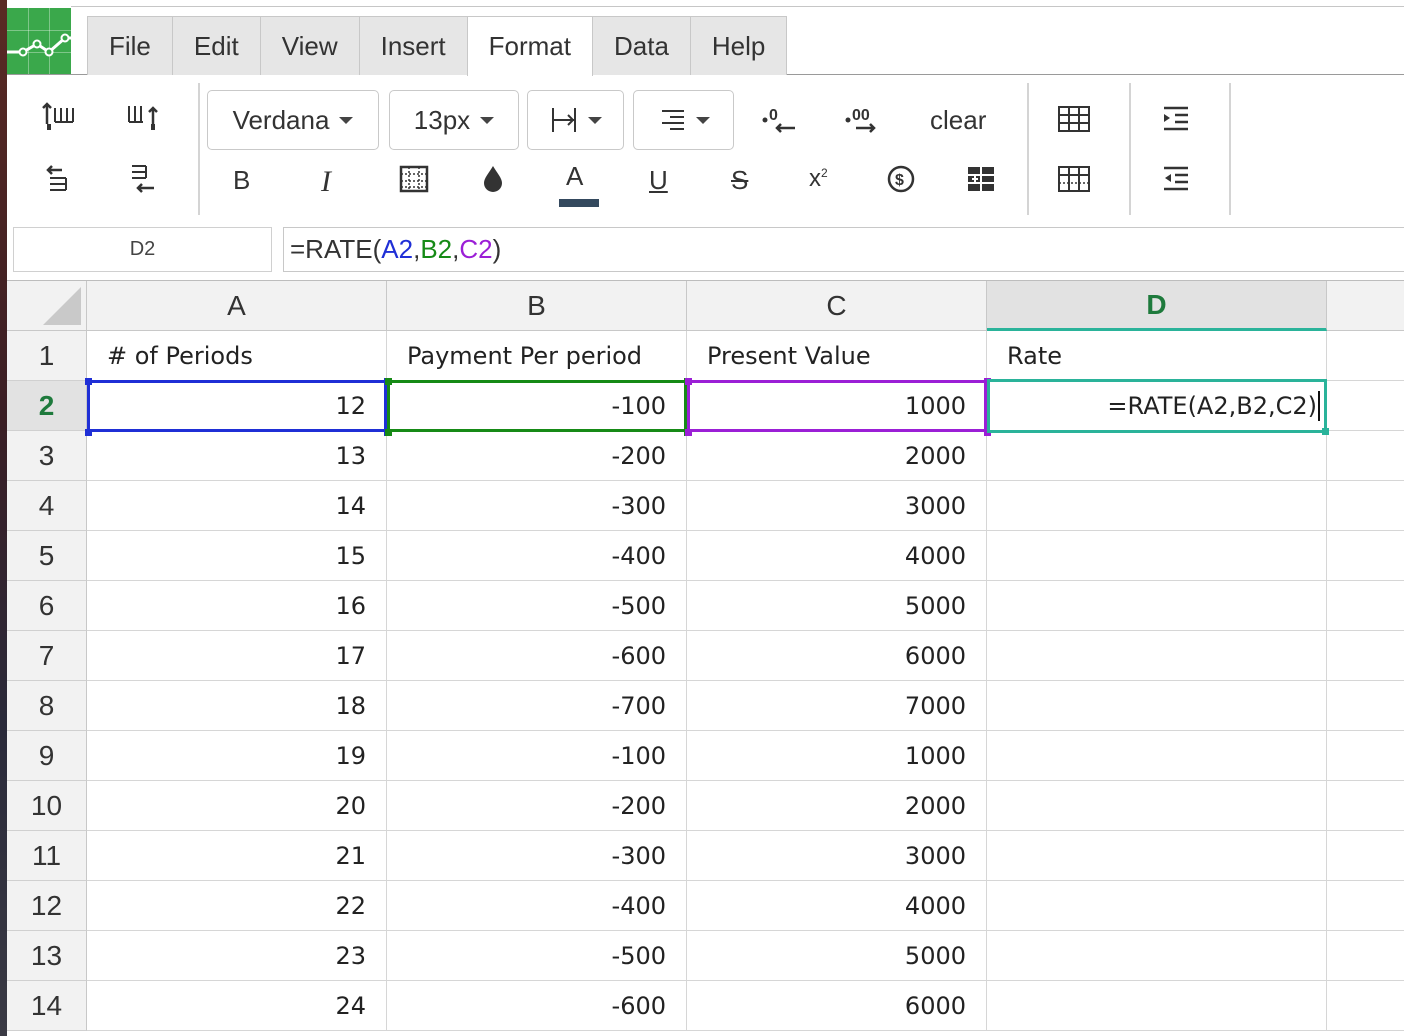  I want to click on font-size-select: 13px, so click(454, 120).